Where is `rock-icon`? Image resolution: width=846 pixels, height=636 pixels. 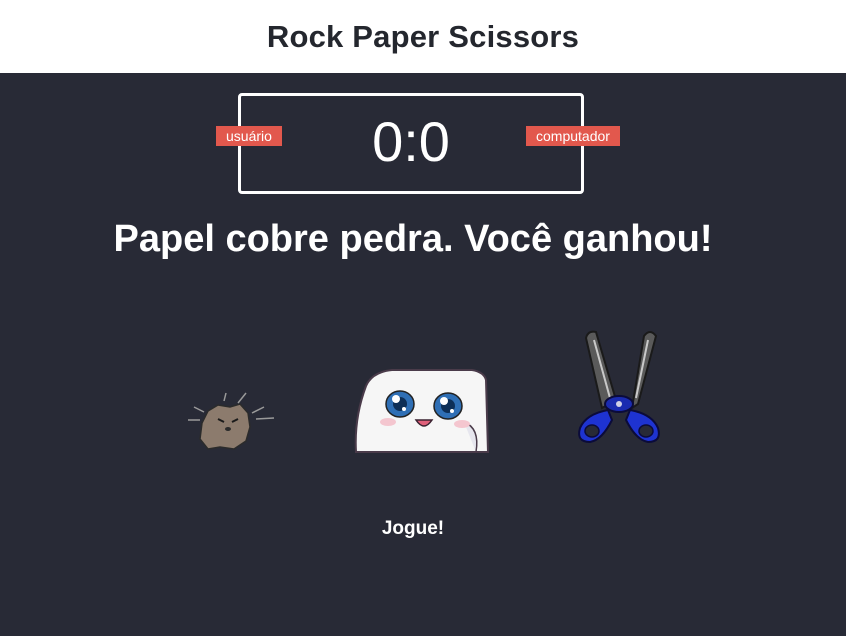
rock-icon is located at coordinates (231, 421).